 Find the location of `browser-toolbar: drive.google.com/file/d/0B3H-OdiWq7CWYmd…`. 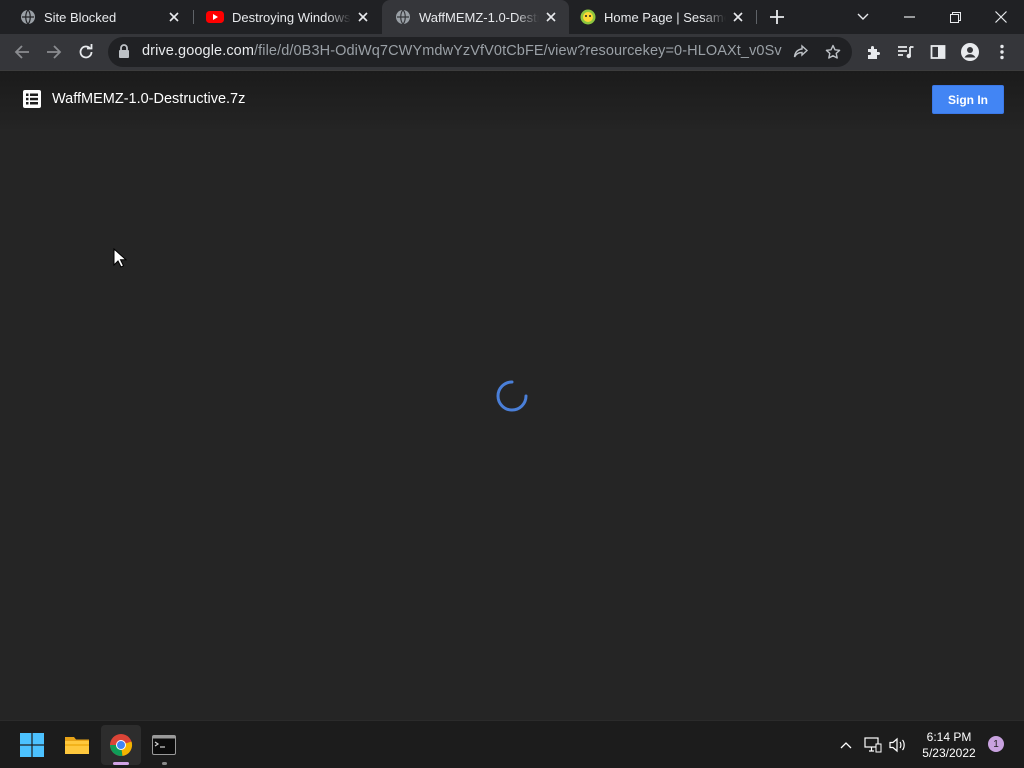

browser-toolbar: drive.google.com/file/d/0B3H-OdiWq7CWYmd… is located at coordinates (512, 52).